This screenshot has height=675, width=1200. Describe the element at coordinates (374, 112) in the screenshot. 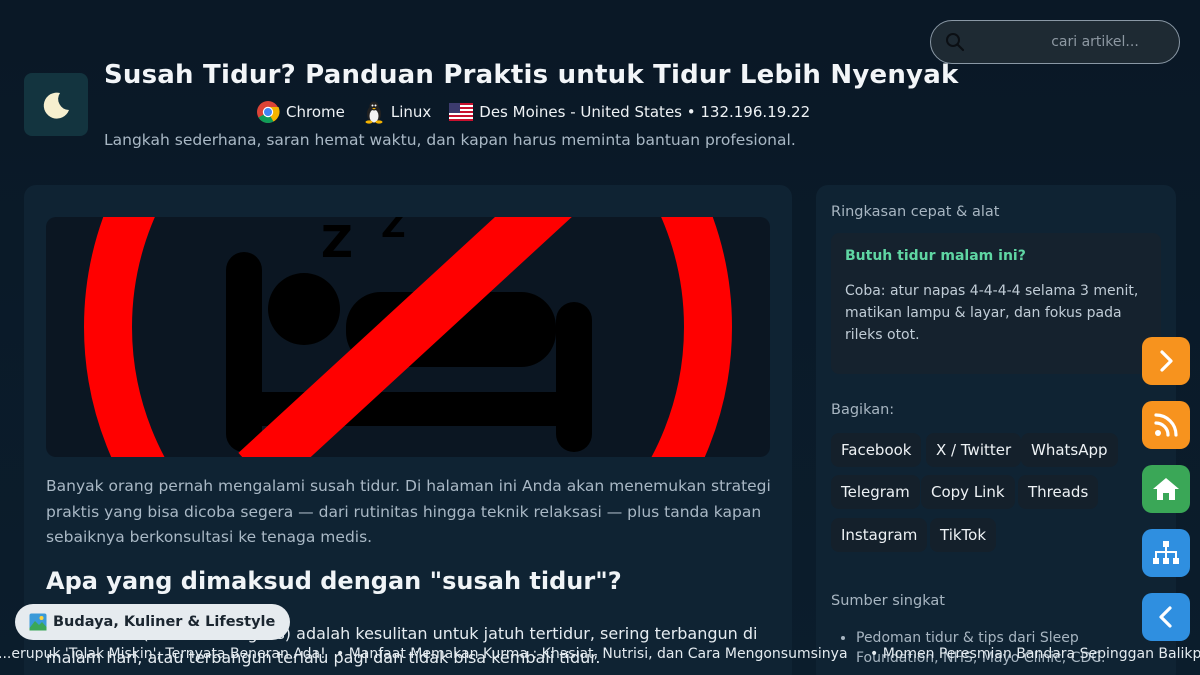

I see `linux-icon` at that location.